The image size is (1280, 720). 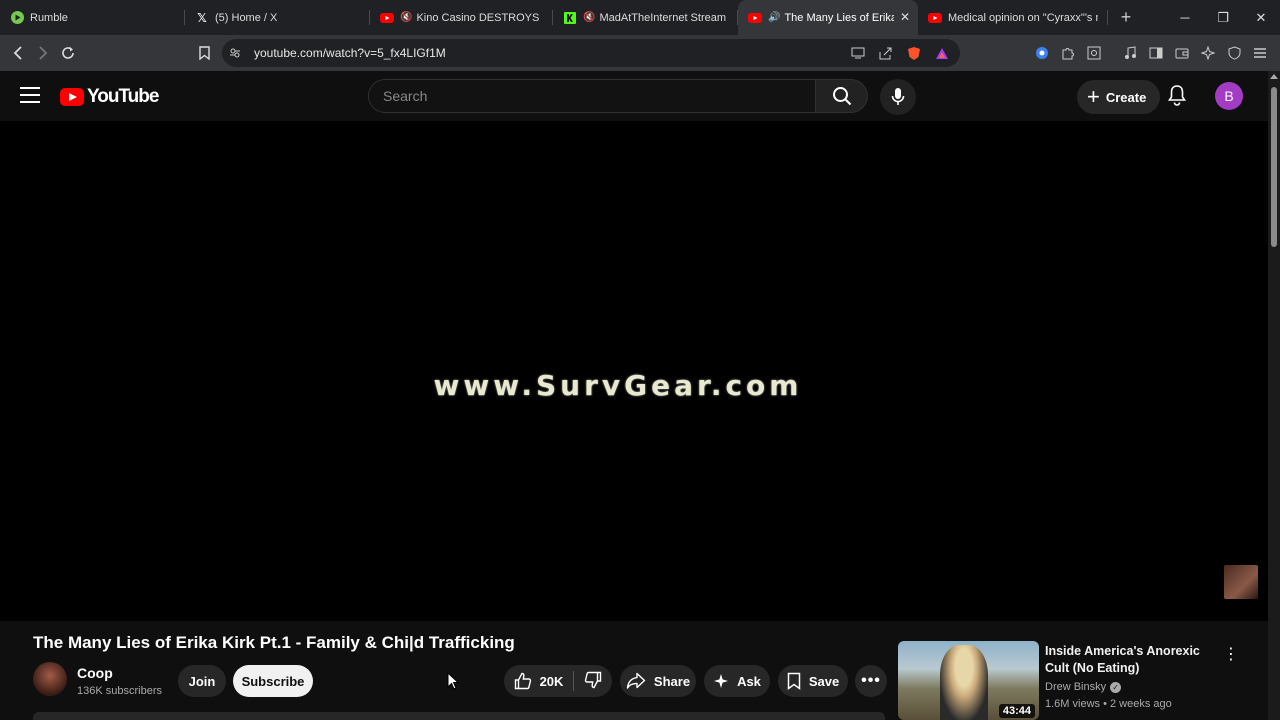 I want to click on mouse-cursor-icon, so click(x=453, y=681).